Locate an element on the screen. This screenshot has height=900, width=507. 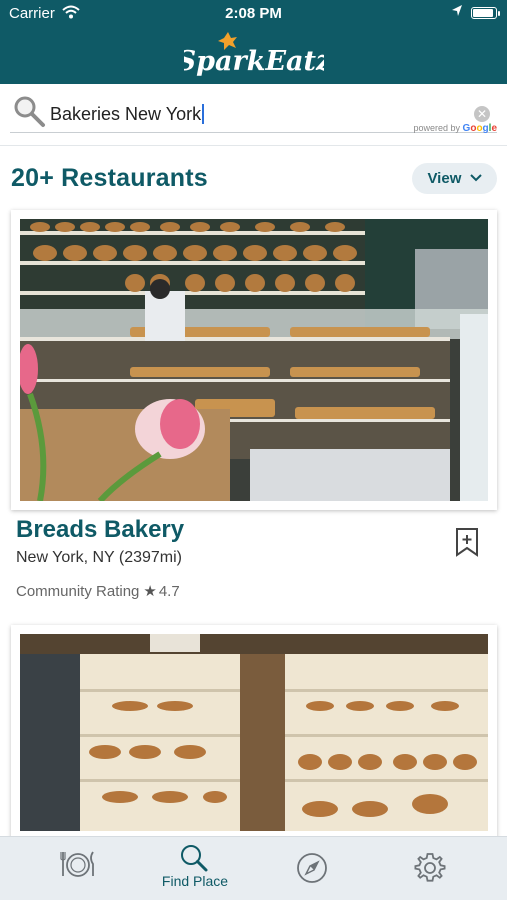
tab-explore is located at coordinates (312, 868).